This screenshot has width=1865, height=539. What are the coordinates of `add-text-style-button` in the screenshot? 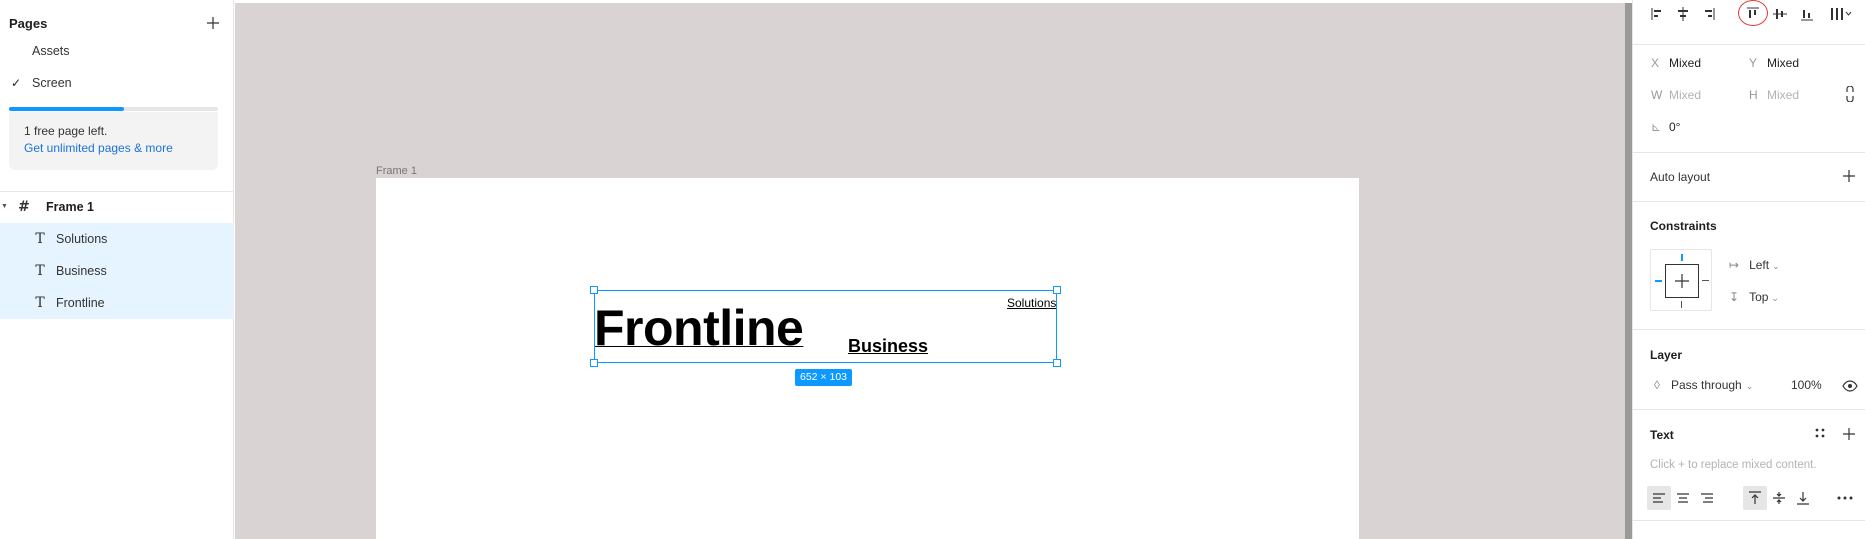 It's located at (1849, 434).